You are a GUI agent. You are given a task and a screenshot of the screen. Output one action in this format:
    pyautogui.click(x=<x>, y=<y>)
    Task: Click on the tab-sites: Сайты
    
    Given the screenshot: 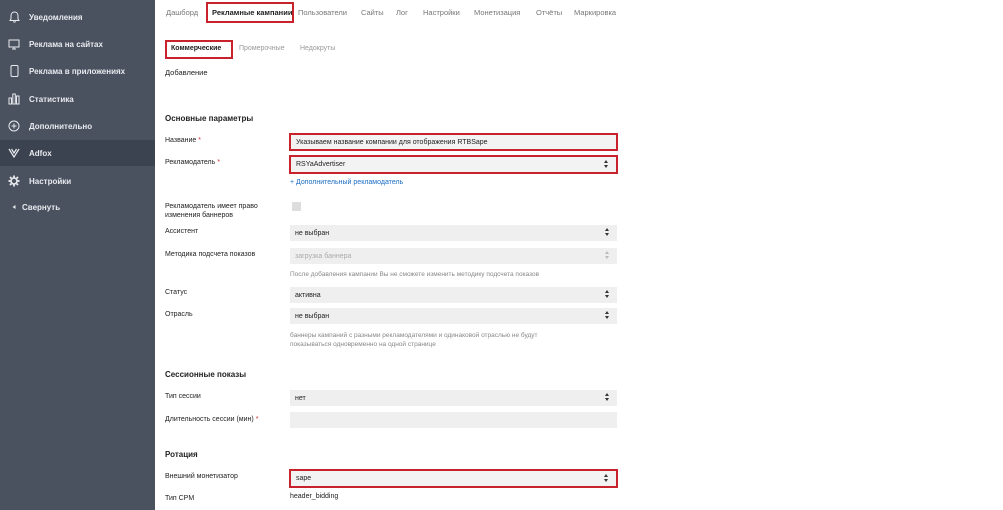 What is the action you would take?
    pyautogui.click(x=372, y=12)
    